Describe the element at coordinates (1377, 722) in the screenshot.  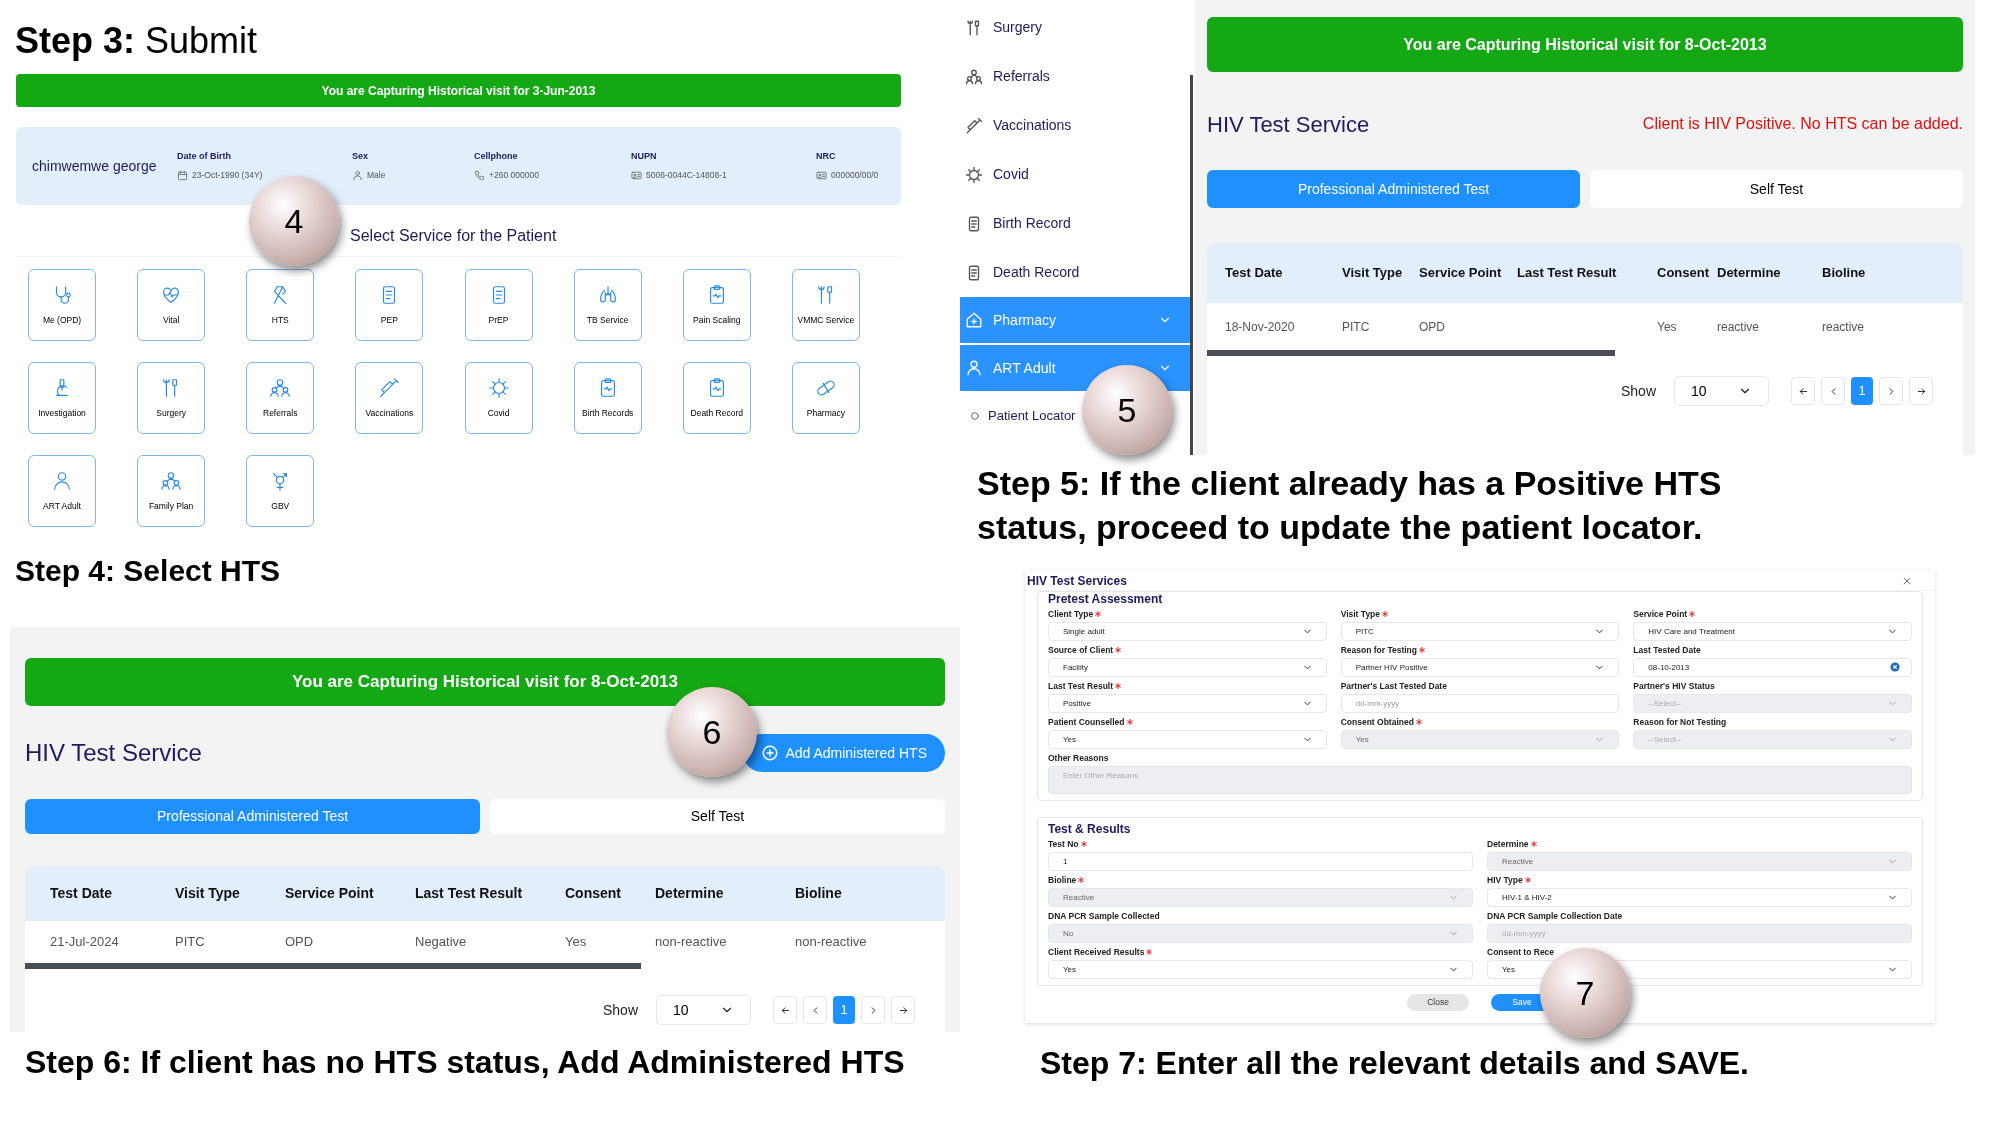
I see `field-label: Consent Obtained` at that location.